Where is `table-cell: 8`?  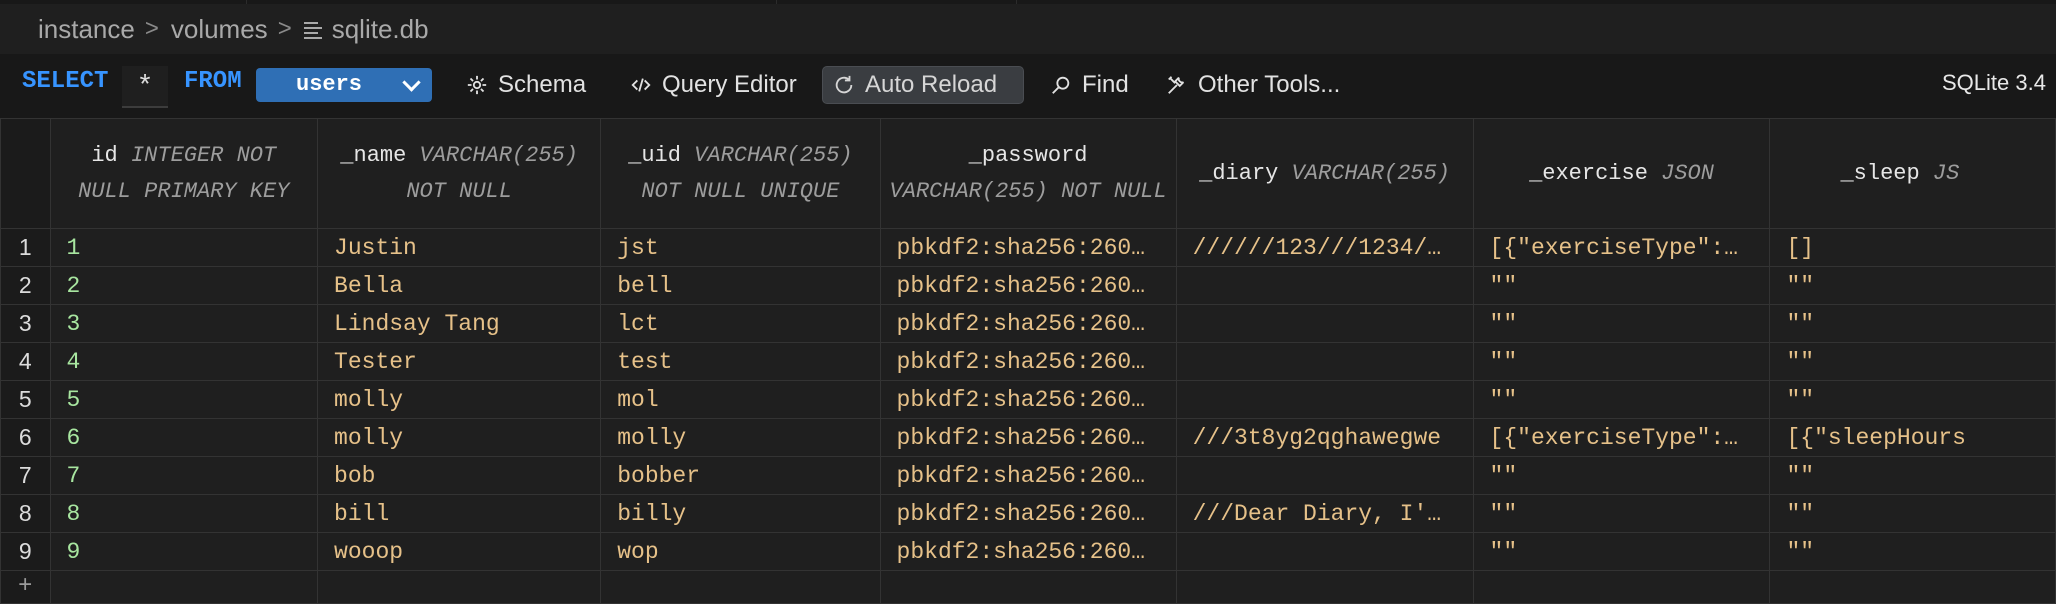 table-cell: 8 is located at coordinates (184, 513).